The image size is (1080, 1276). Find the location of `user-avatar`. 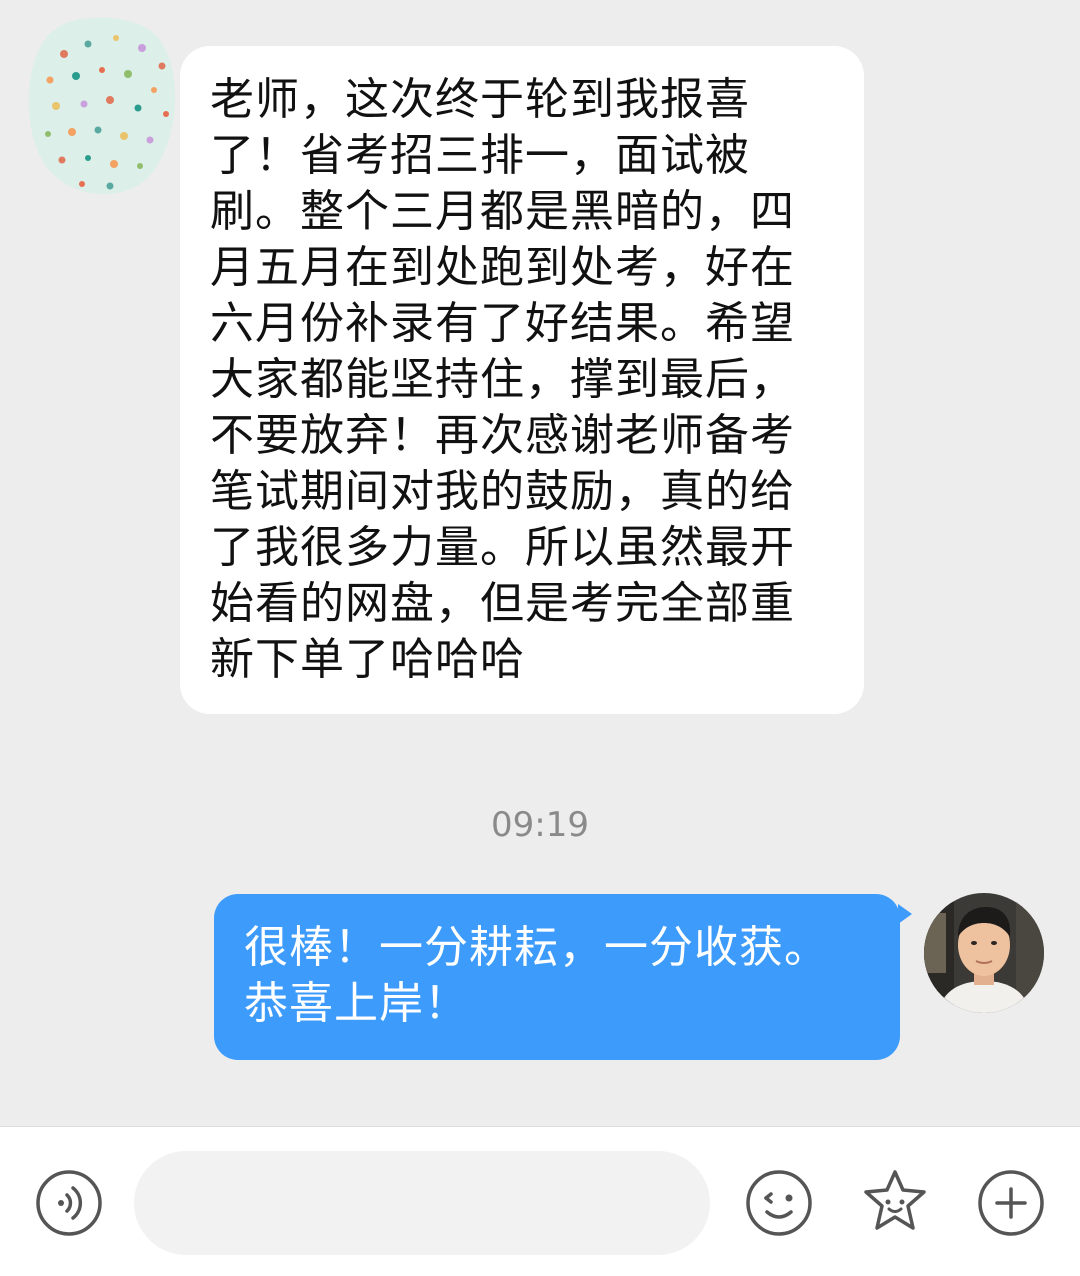

user-avatar is located at coordinates (984, 953).